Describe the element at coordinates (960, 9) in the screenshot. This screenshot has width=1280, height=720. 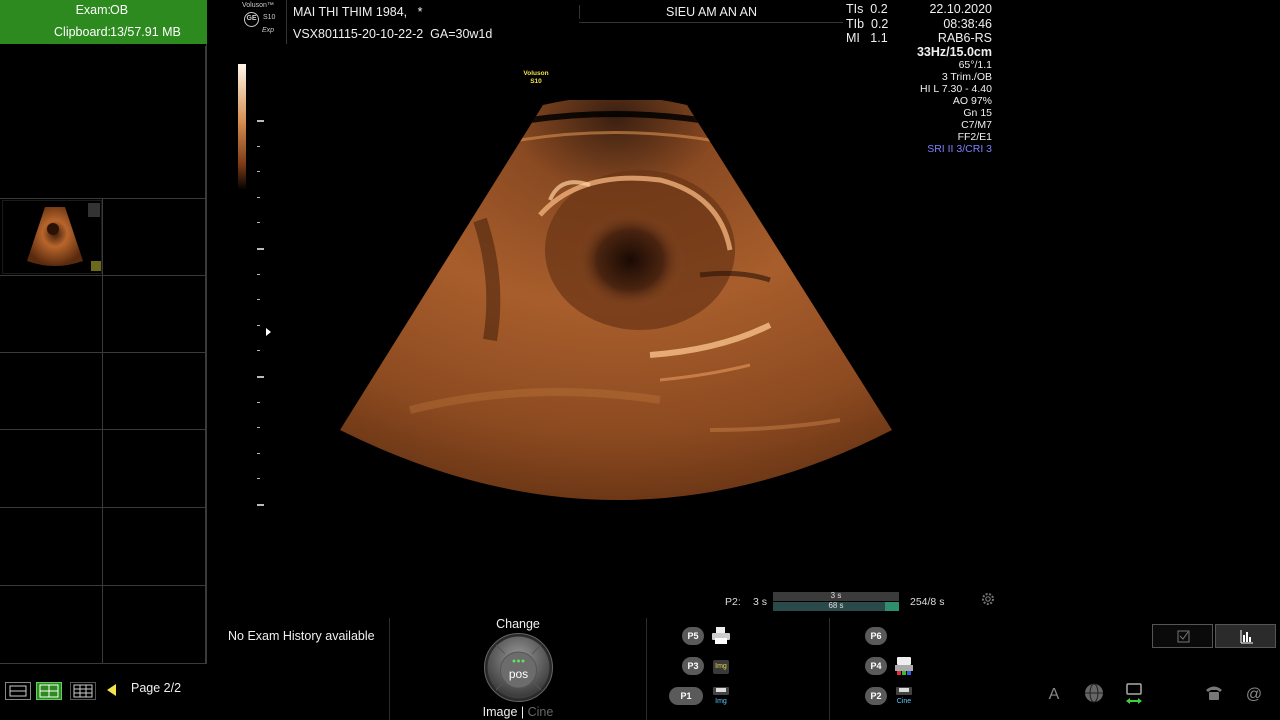
I see `date-label: 22.10.2020` at that location.